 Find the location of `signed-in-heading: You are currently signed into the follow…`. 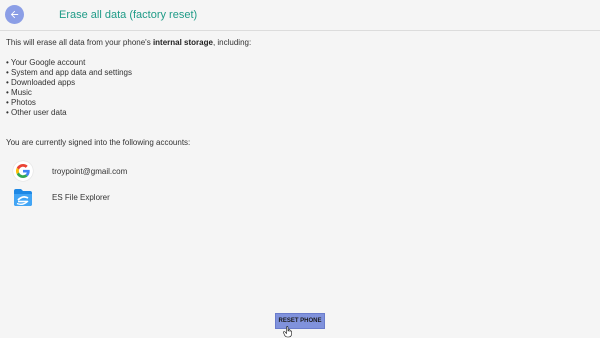

signed-in-heading: You are currently signed into the follow… is located at coordinates (98, 142).